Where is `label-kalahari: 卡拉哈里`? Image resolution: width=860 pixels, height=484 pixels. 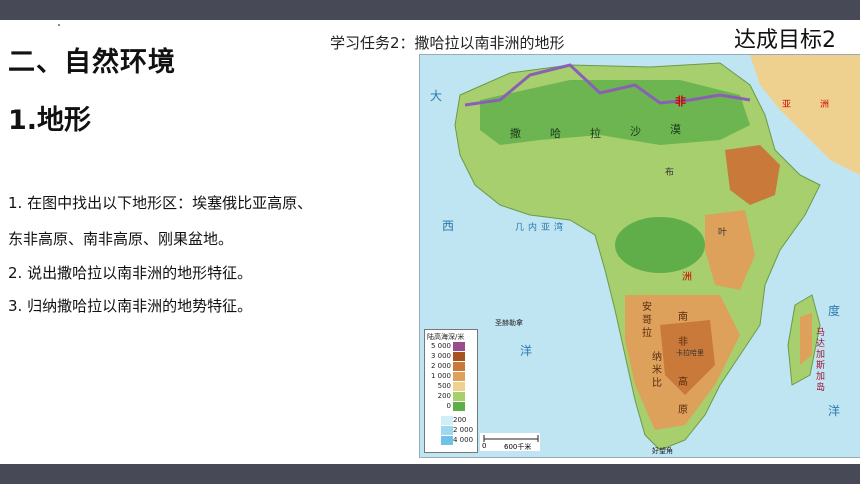 label-kalahari: 卡拉哈里 is located at coordinates (690, 352).